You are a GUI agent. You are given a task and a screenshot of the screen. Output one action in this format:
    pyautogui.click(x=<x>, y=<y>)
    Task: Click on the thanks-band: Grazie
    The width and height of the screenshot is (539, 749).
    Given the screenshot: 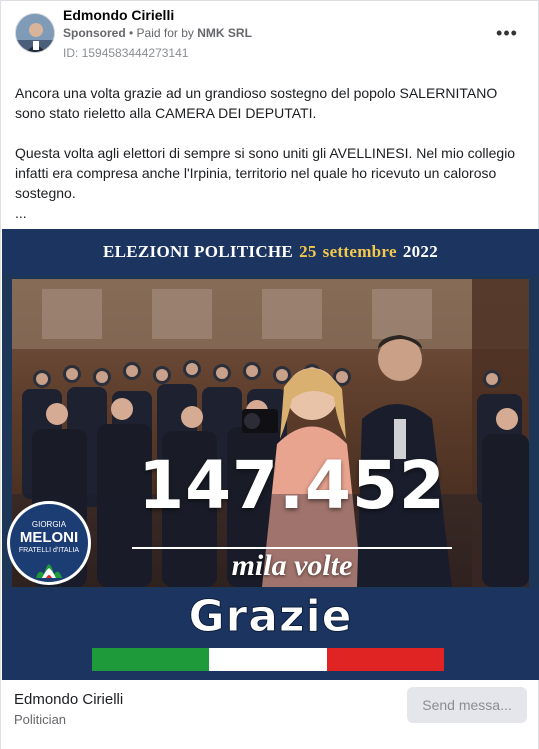 What is the action you would take?
    pyautogui.click(x=270, y=634)
    